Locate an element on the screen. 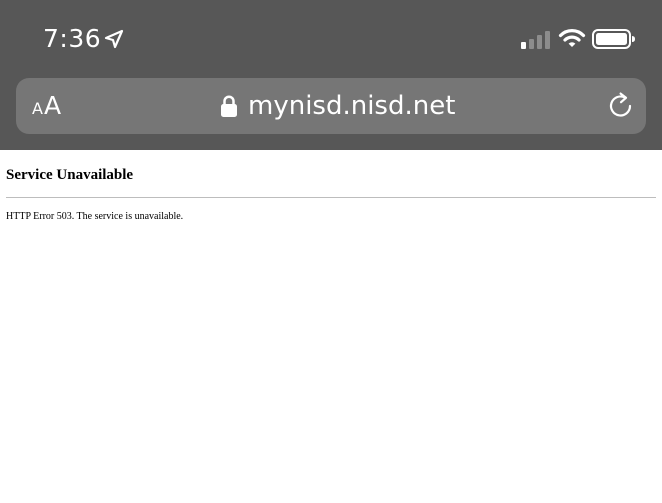 This screenshot has height=503, width=662. reader-mode-button: A A is located at coordinates (46, 106).